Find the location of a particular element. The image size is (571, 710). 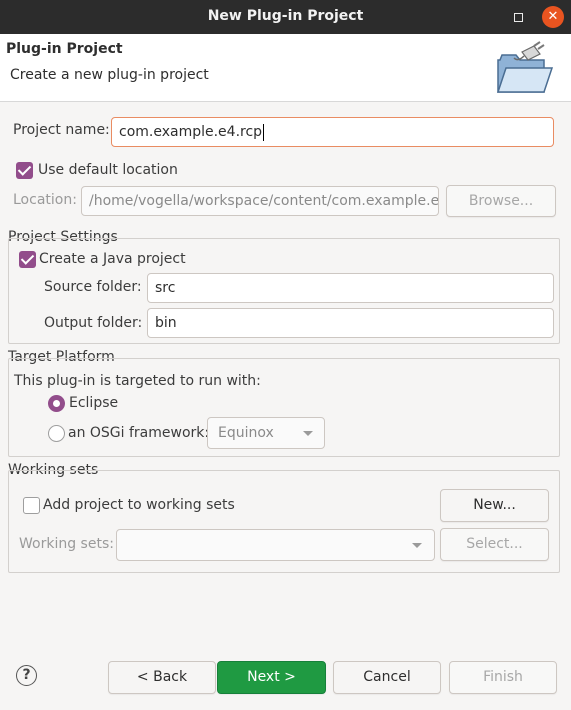

project-name-input: com.example.e4.rcp is located at coordinates (332, 132).